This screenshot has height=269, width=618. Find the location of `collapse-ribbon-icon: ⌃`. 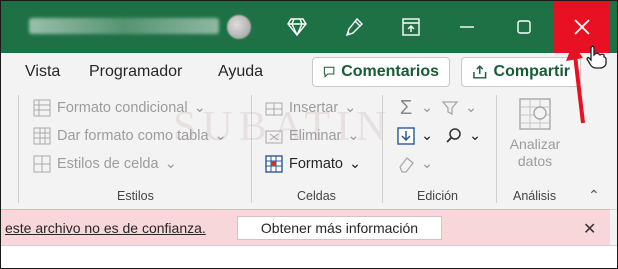

collapse-ribbon-icon: ⌃ is located at coordinates (594, 195).